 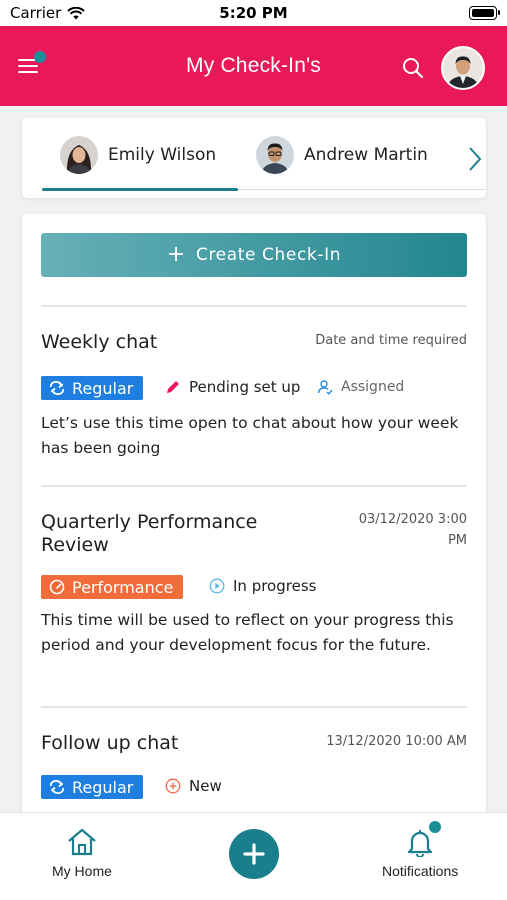 I want to click on gauge-icon, so click(x=57, y=587).